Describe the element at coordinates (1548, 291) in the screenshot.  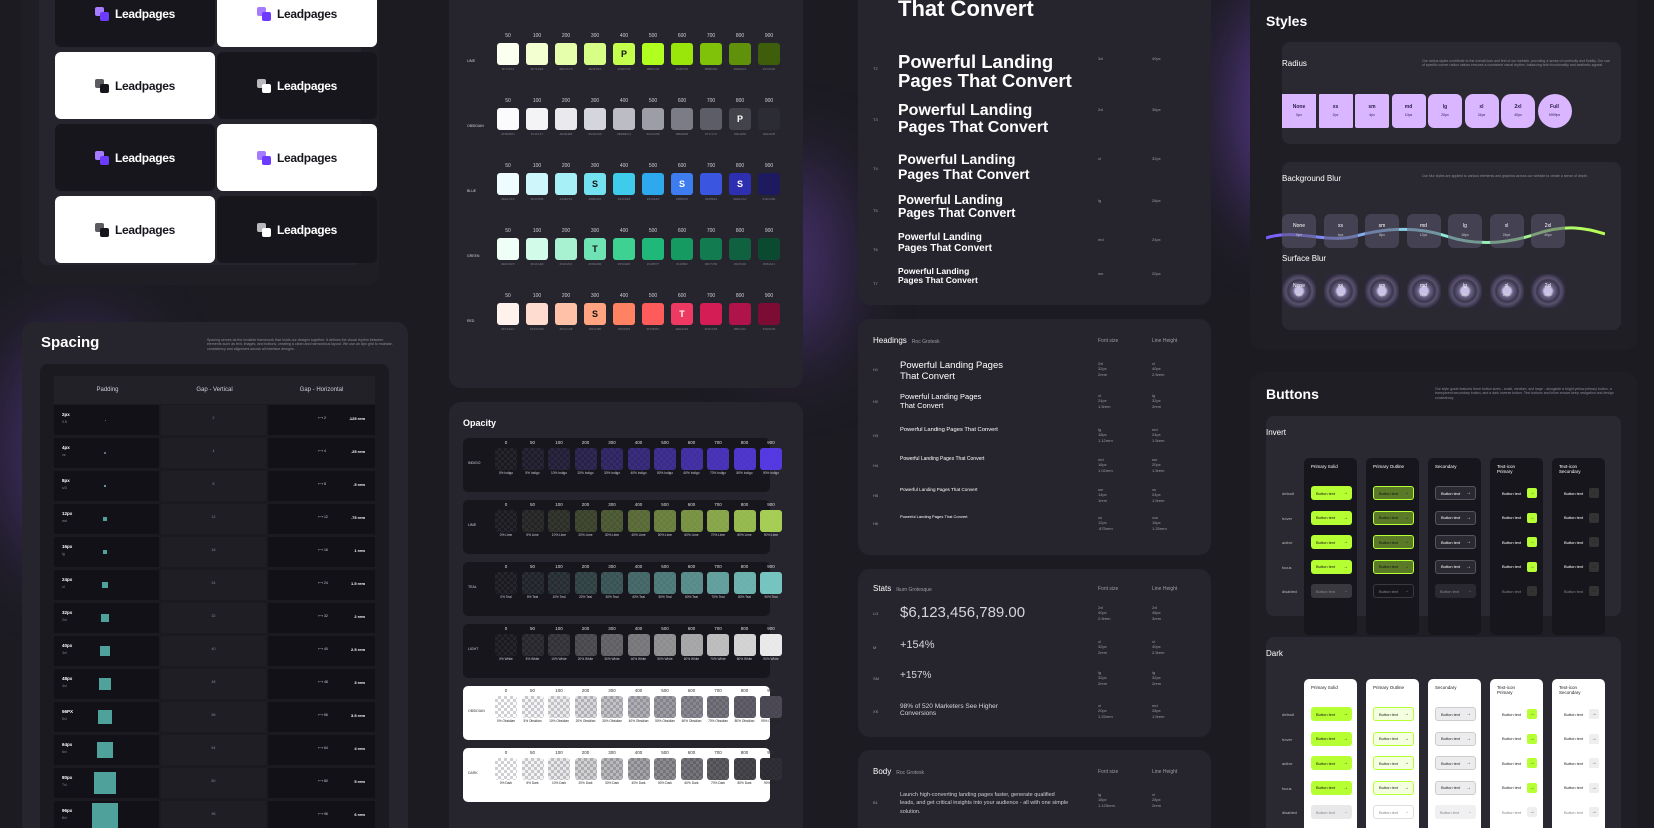
I see `surface-blur-swatch-2xl: 2xl 40px` at that location.